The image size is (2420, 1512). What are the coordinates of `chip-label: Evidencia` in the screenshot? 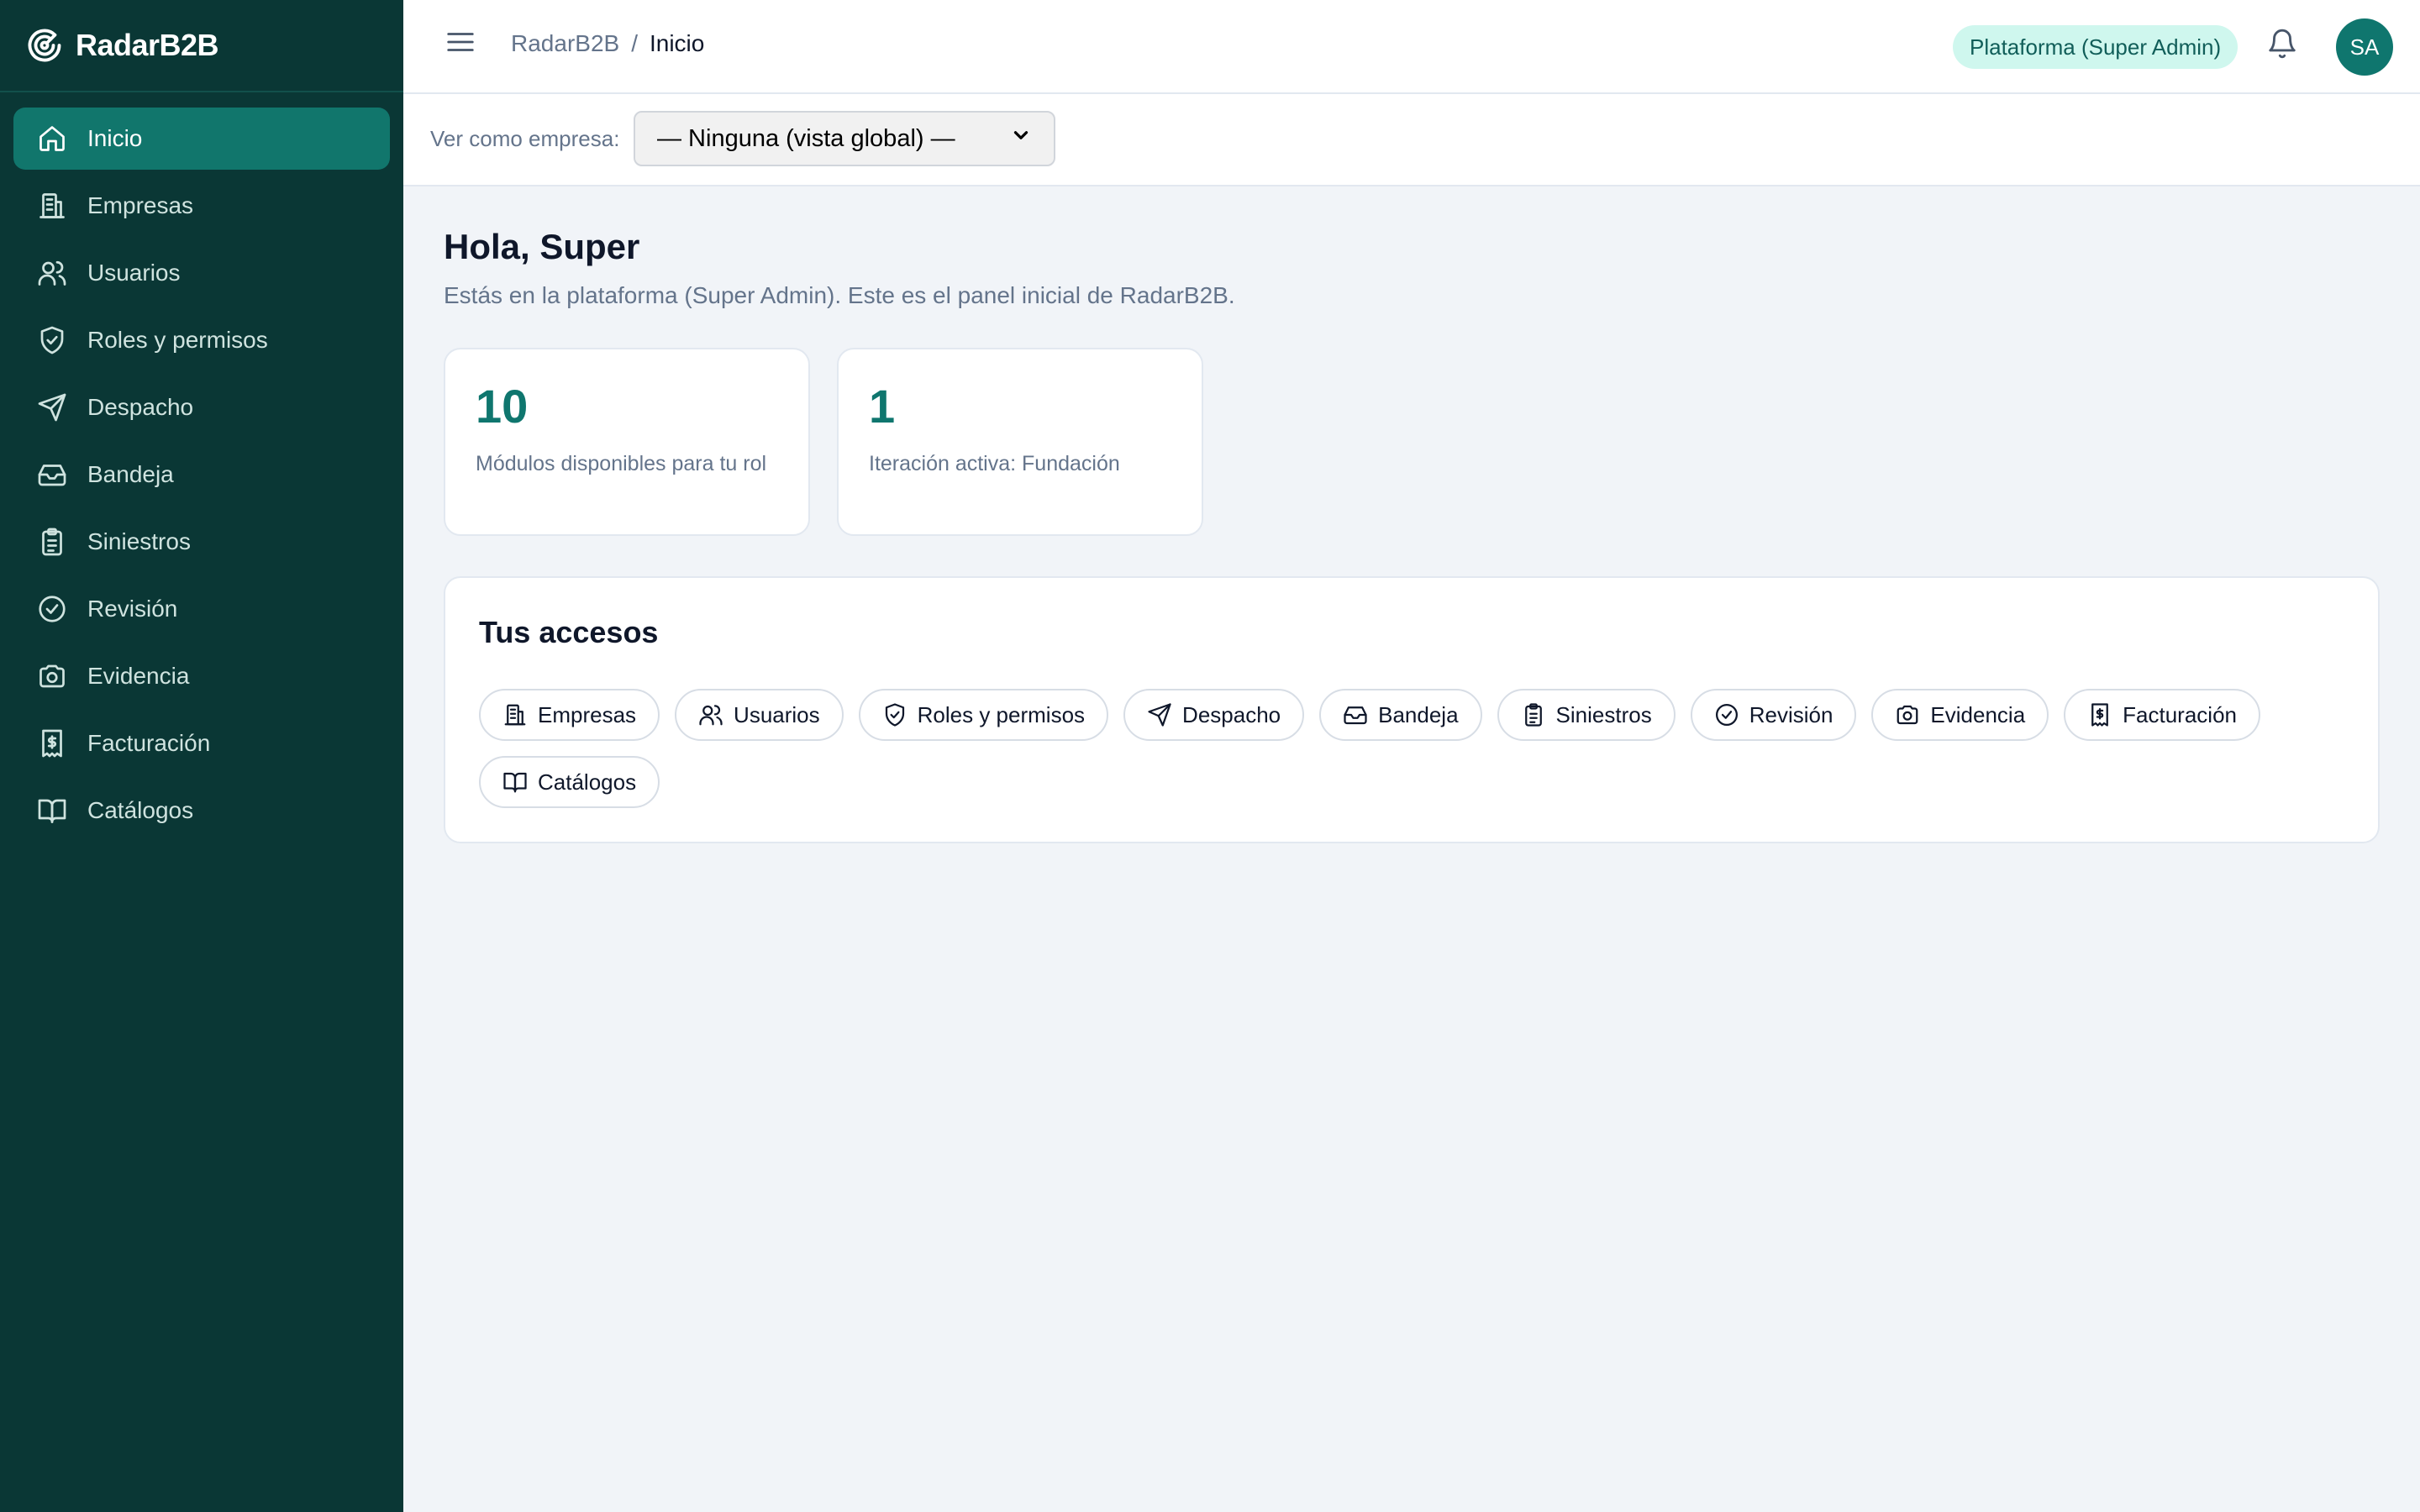 It's located at (1978, 714).